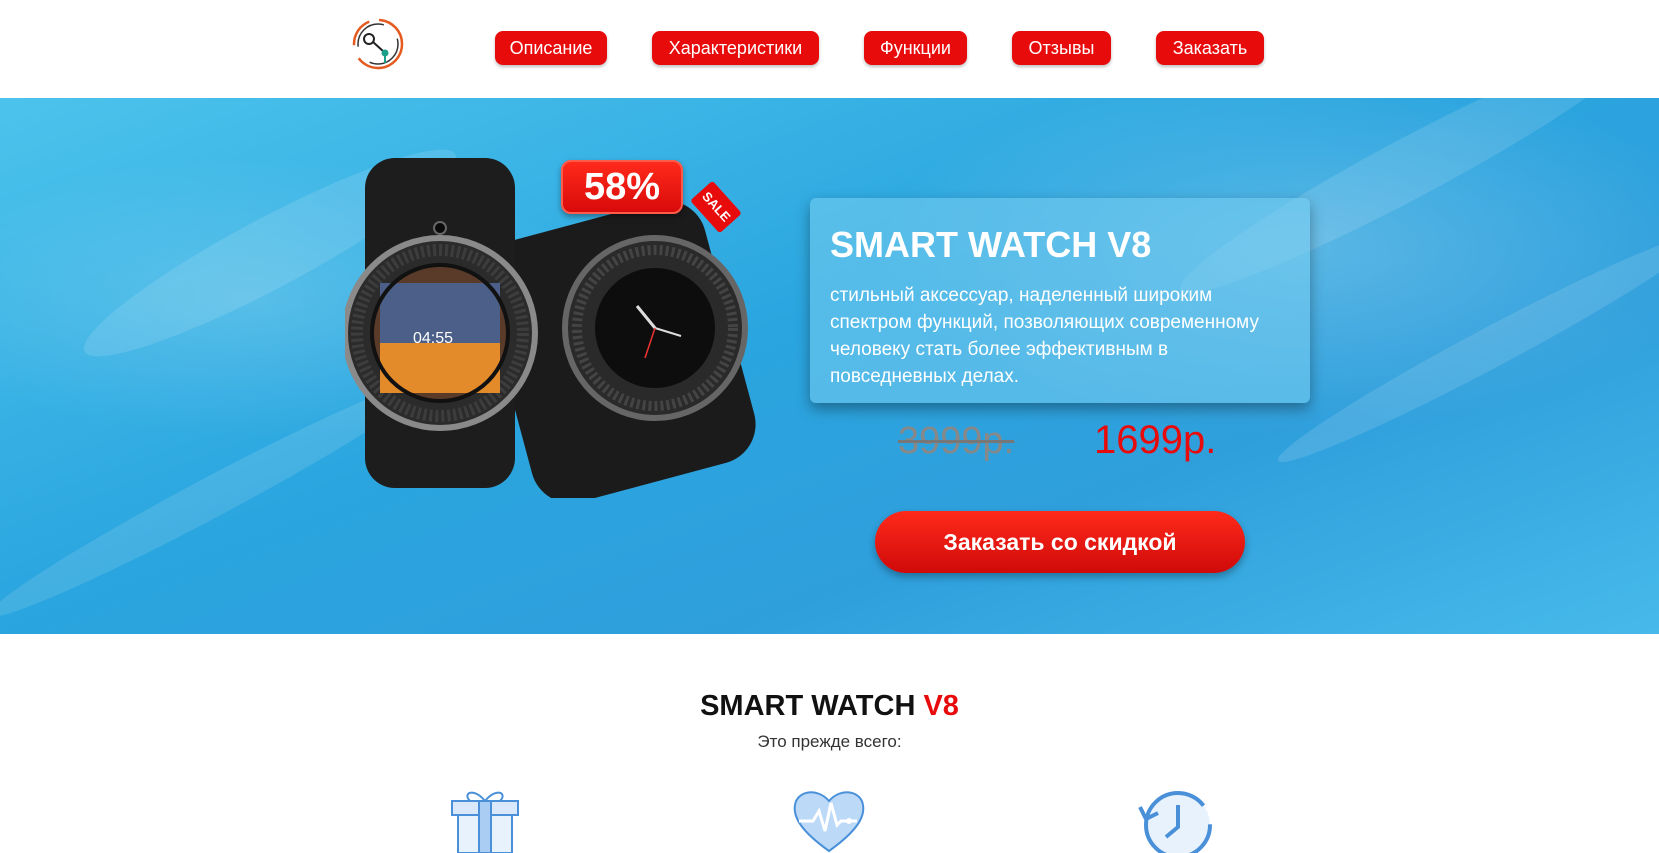 This screenshot has width=1659, height=853. What do you see at coordinates (829, 741) in the screenshot?
I see `features-subtitle: Это прежде всего:` at bounding box center [829, 741].